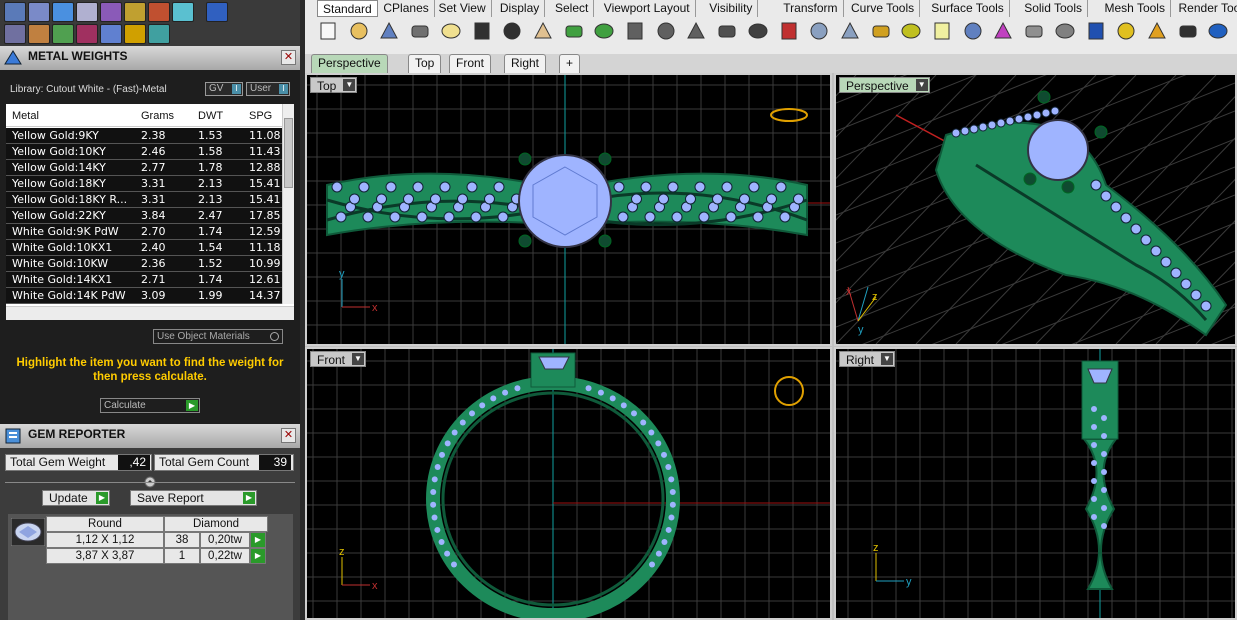  I want to click on table-row: White Gold:10KW 2.36 1.52 10.99, so click(144, 264).